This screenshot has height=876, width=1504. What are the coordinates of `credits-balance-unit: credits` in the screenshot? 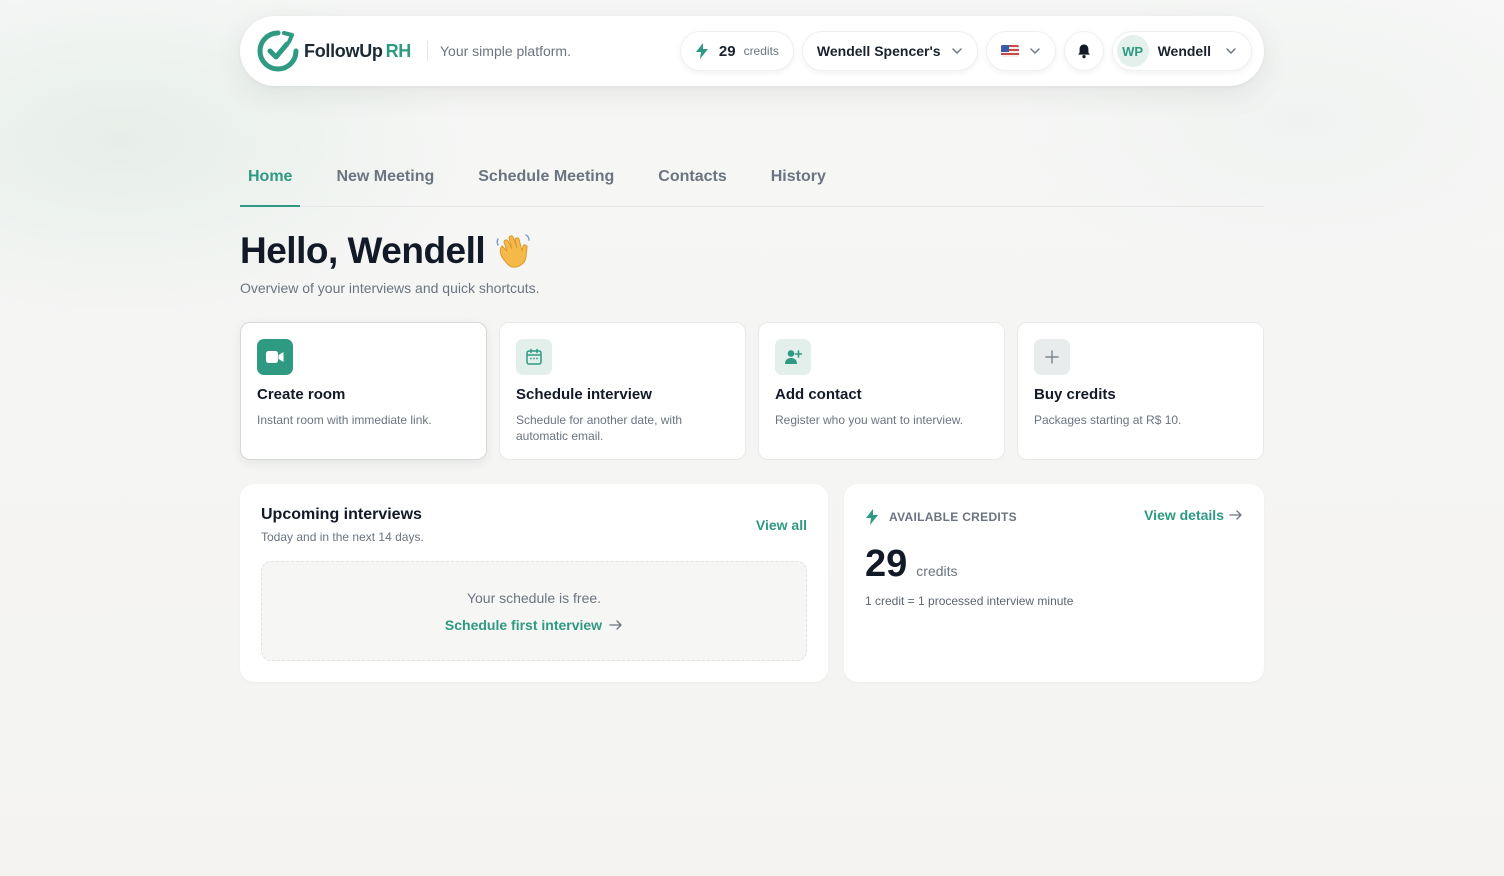 It's located at (937, 571).